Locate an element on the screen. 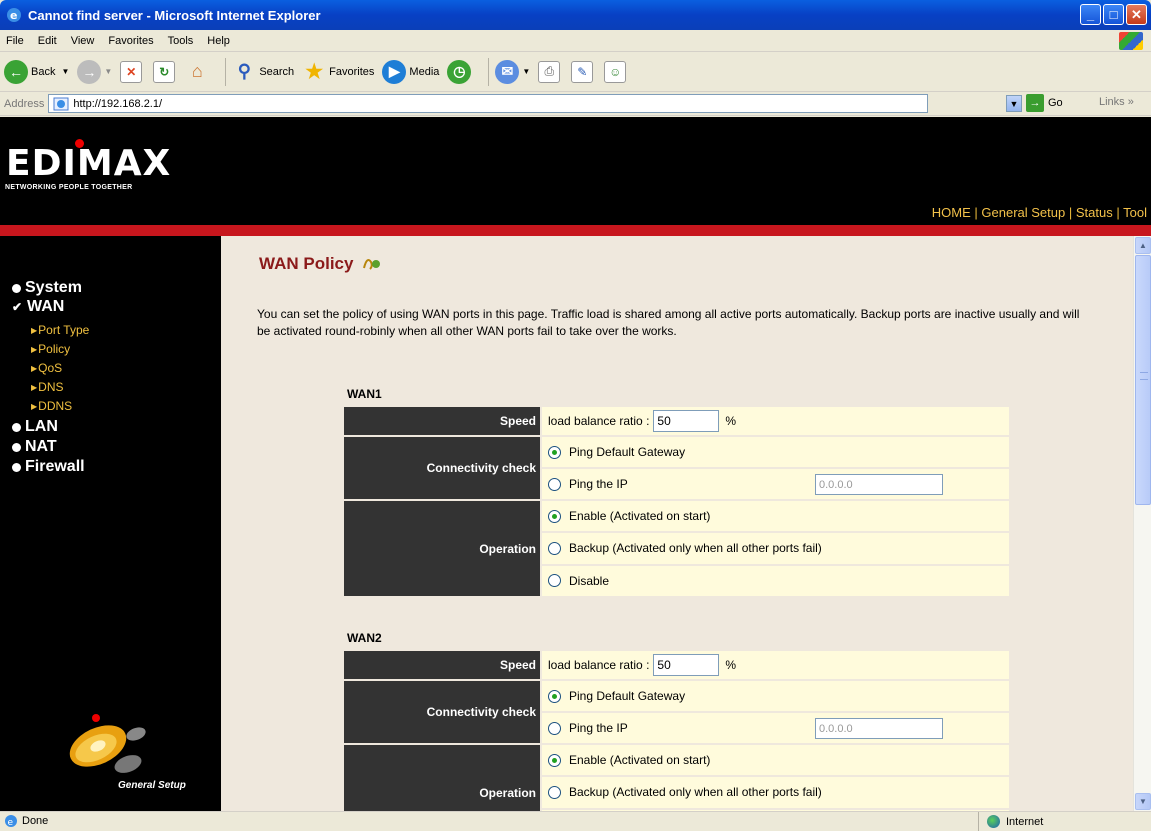 The height and width of the screenshot is (831, 1151). sidebar-item-system: System is located at coordinates (47, 288).